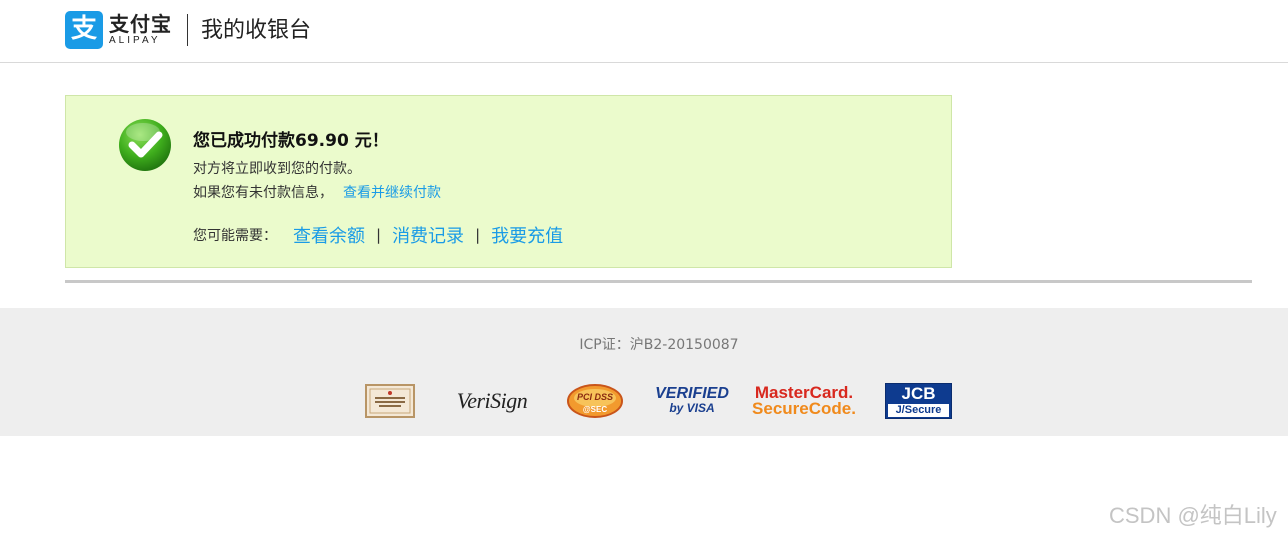  Describe the element at coordinates (140, 24) in the screenshot. I see `logo-cn-text: 支付宝` at that location.